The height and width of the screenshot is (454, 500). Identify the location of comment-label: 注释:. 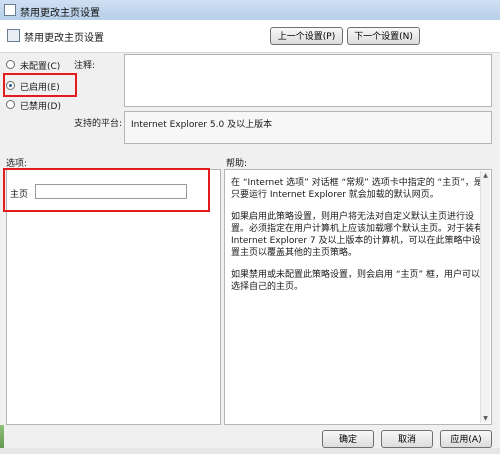
(85, 66).